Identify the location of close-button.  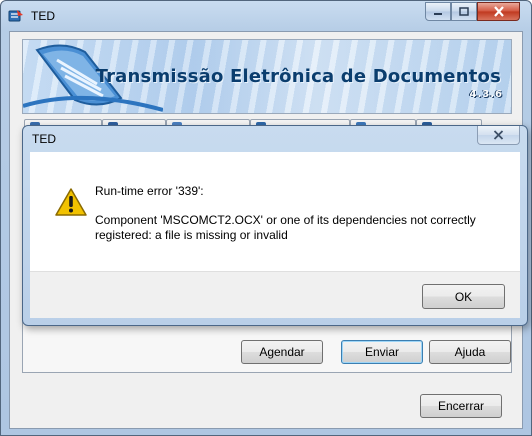
(498, 11).